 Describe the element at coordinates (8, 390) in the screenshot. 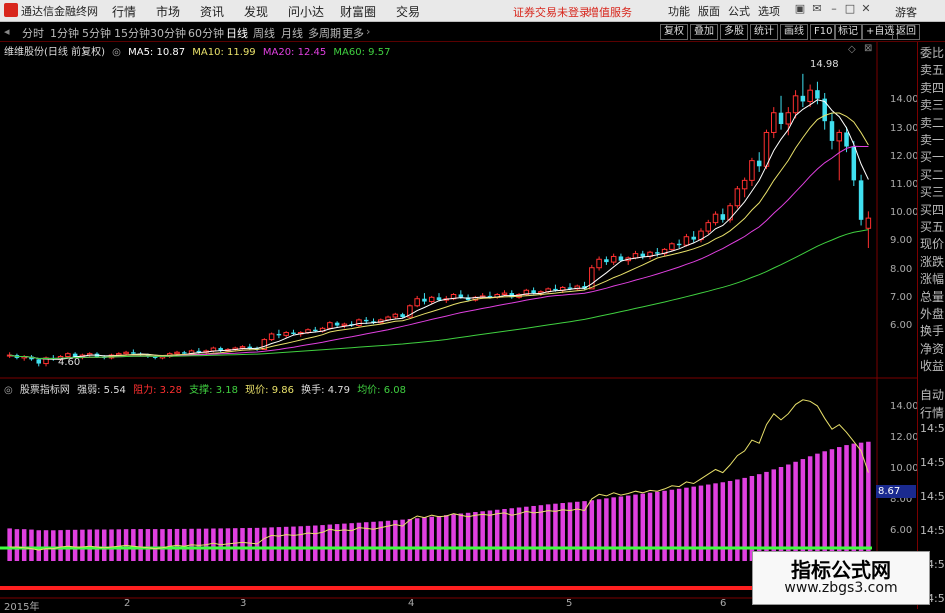

I see `indicator-settings-icon: ◎` at that location.